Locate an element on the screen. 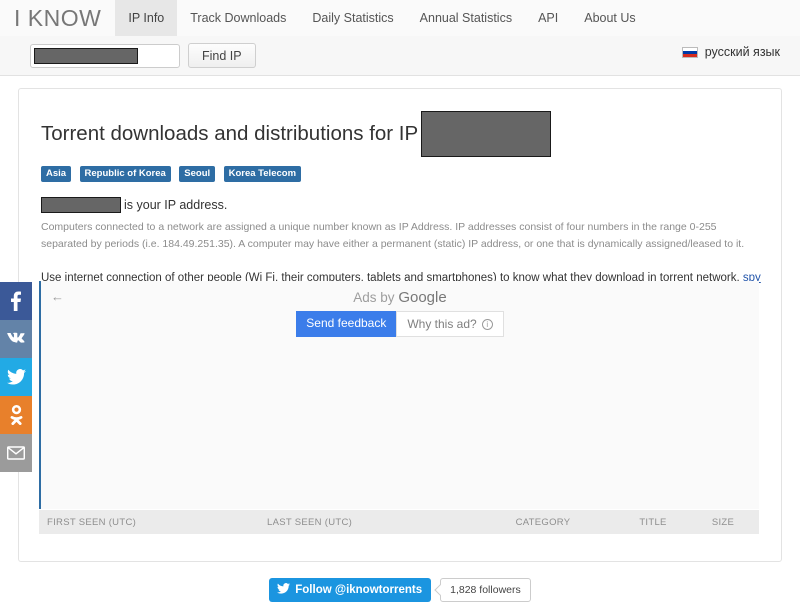 The width and height of the screenshot is (800, 614). redacted-ip-title is located at coordinates (486, 134).